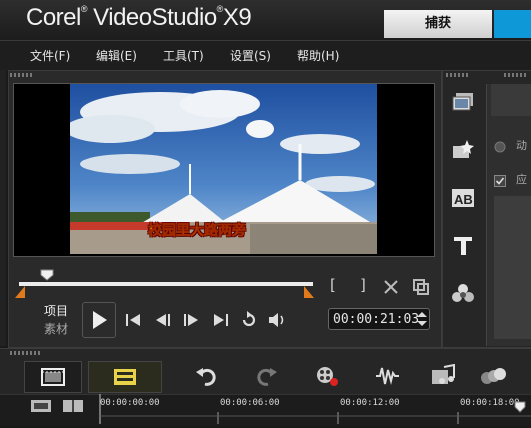  I want to click on apply-checkbox, so click(500, 181).